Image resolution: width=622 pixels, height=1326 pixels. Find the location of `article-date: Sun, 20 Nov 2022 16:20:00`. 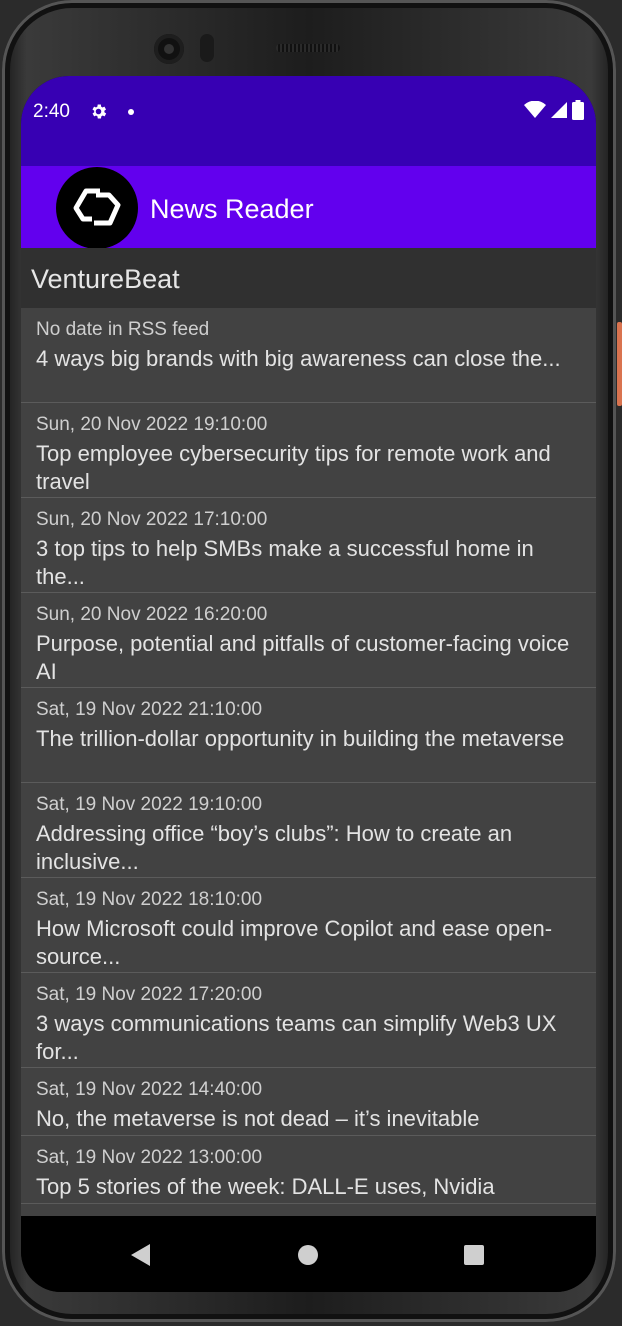

article-date: Sun, 20 Nov 2022 16:20:00 is located at coordinates (152, 614).